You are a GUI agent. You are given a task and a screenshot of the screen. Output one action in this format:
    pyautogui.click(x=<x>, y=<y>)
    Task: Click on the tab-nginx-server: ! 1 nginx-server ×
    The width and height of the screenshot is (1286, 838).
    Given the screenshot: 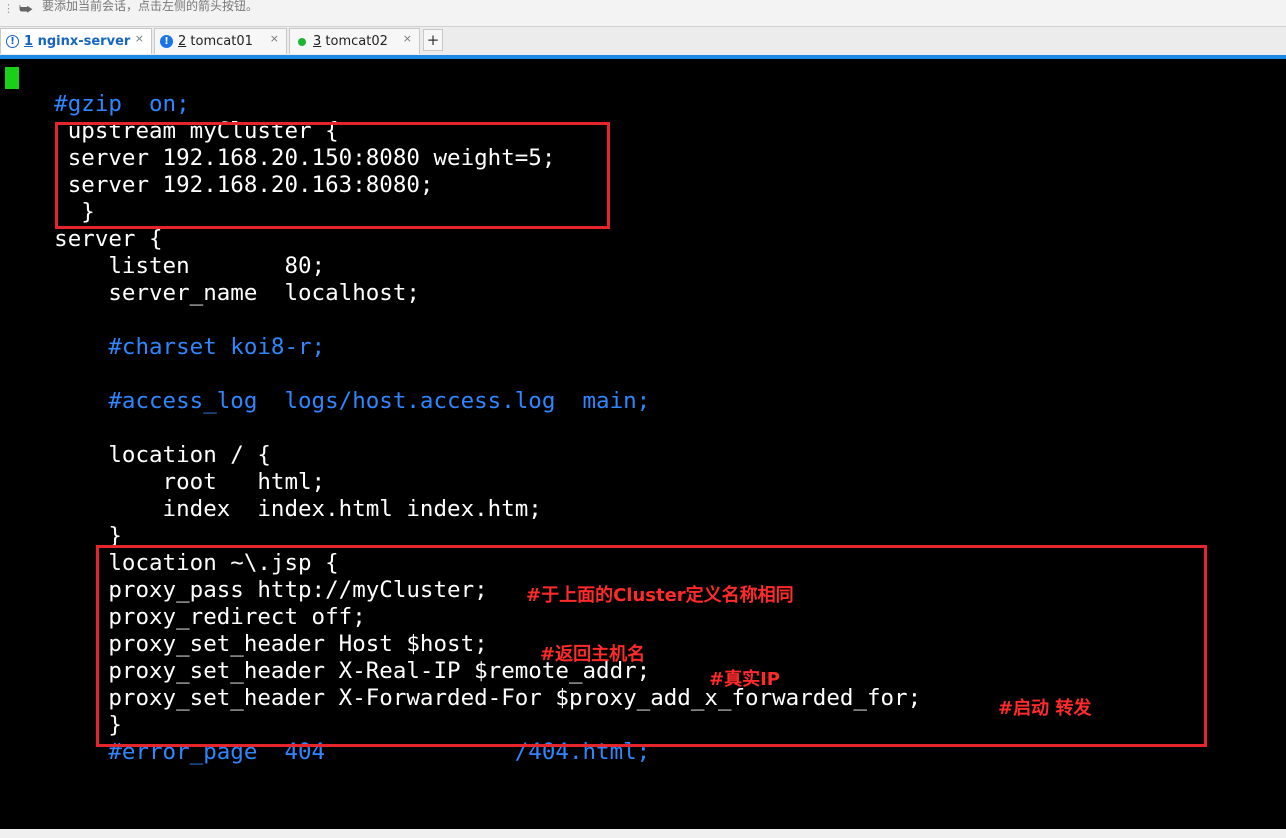 What is the action you would take?
    pyautogui.click(x=76, y=41)
    